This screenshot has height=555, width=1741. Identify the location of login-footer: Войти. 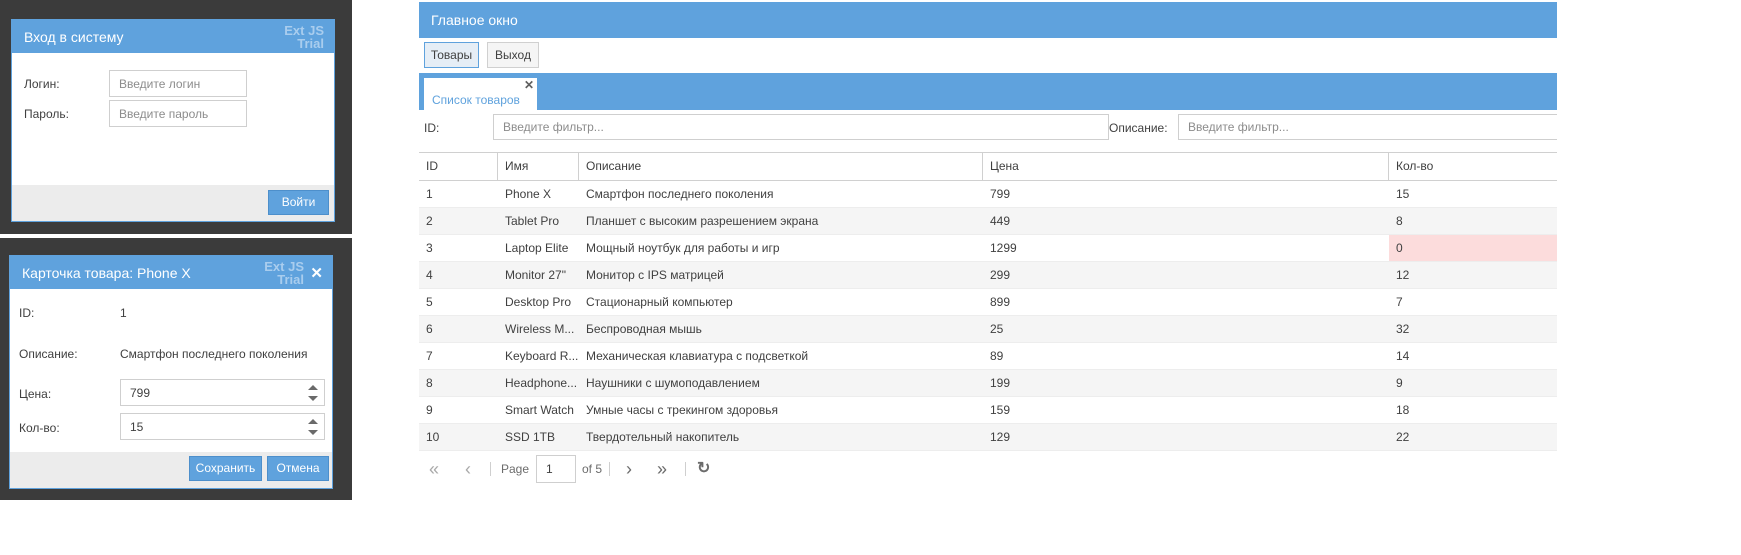
(173, 203).